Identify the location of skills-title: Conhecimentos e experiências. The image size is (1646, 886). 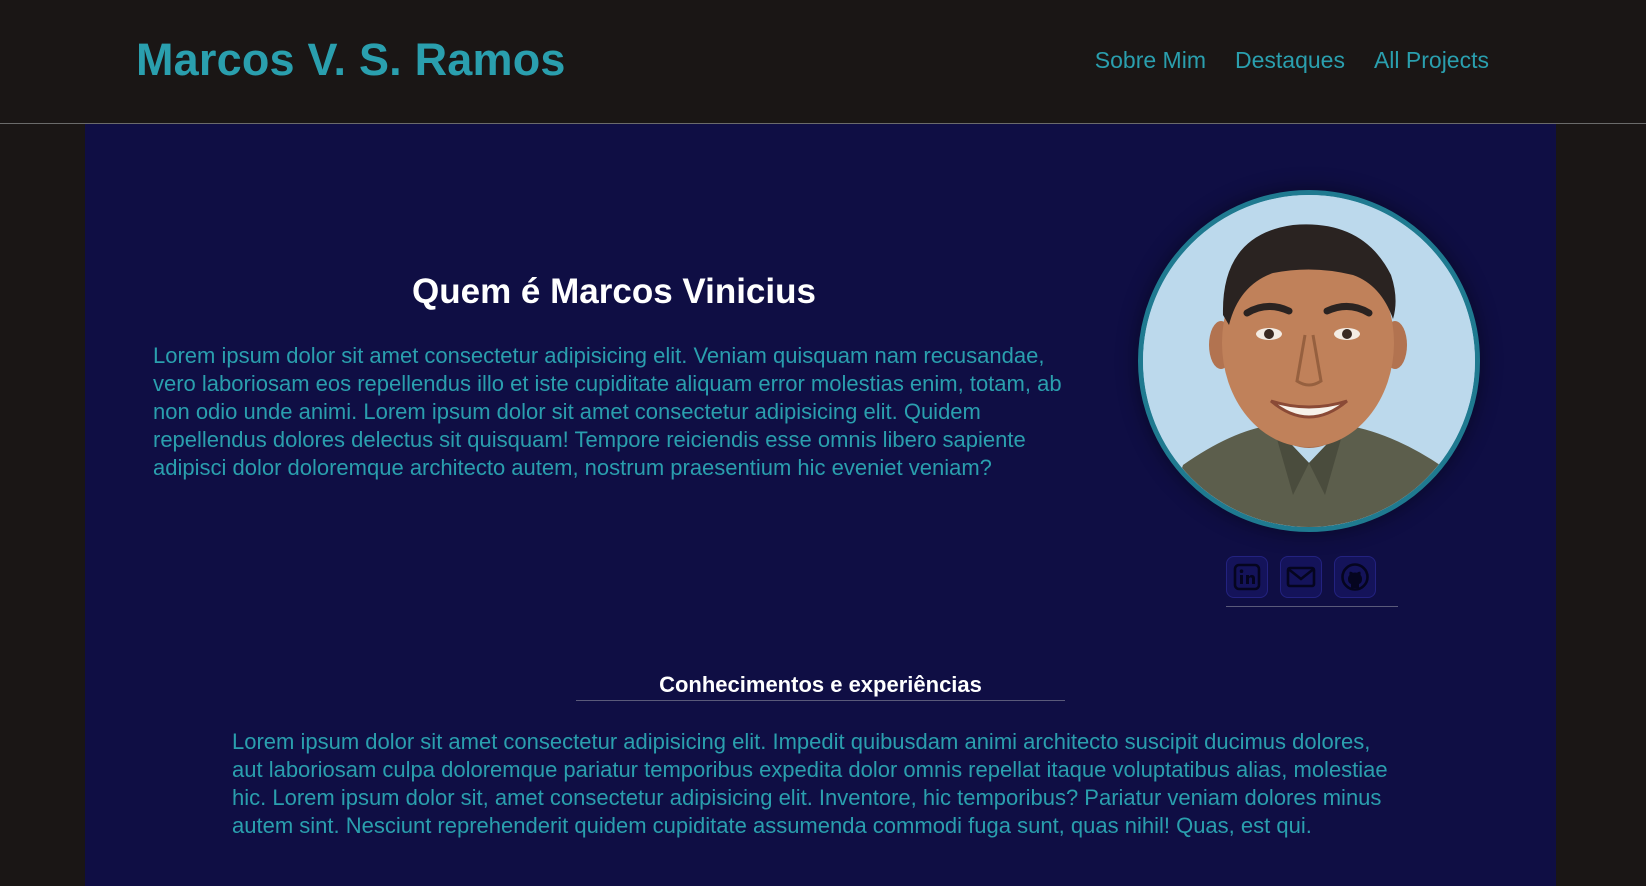
(820, 684).